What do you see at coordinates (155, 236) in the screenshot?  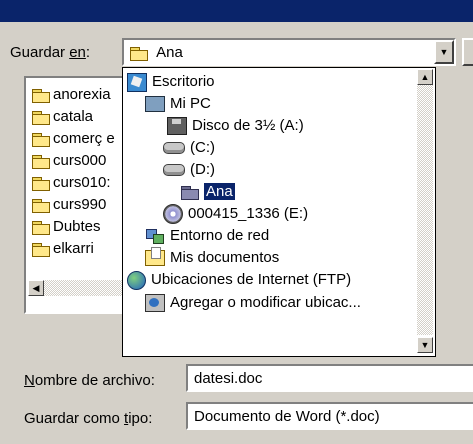 I see `network-icon` at bounding box center [155, 236].